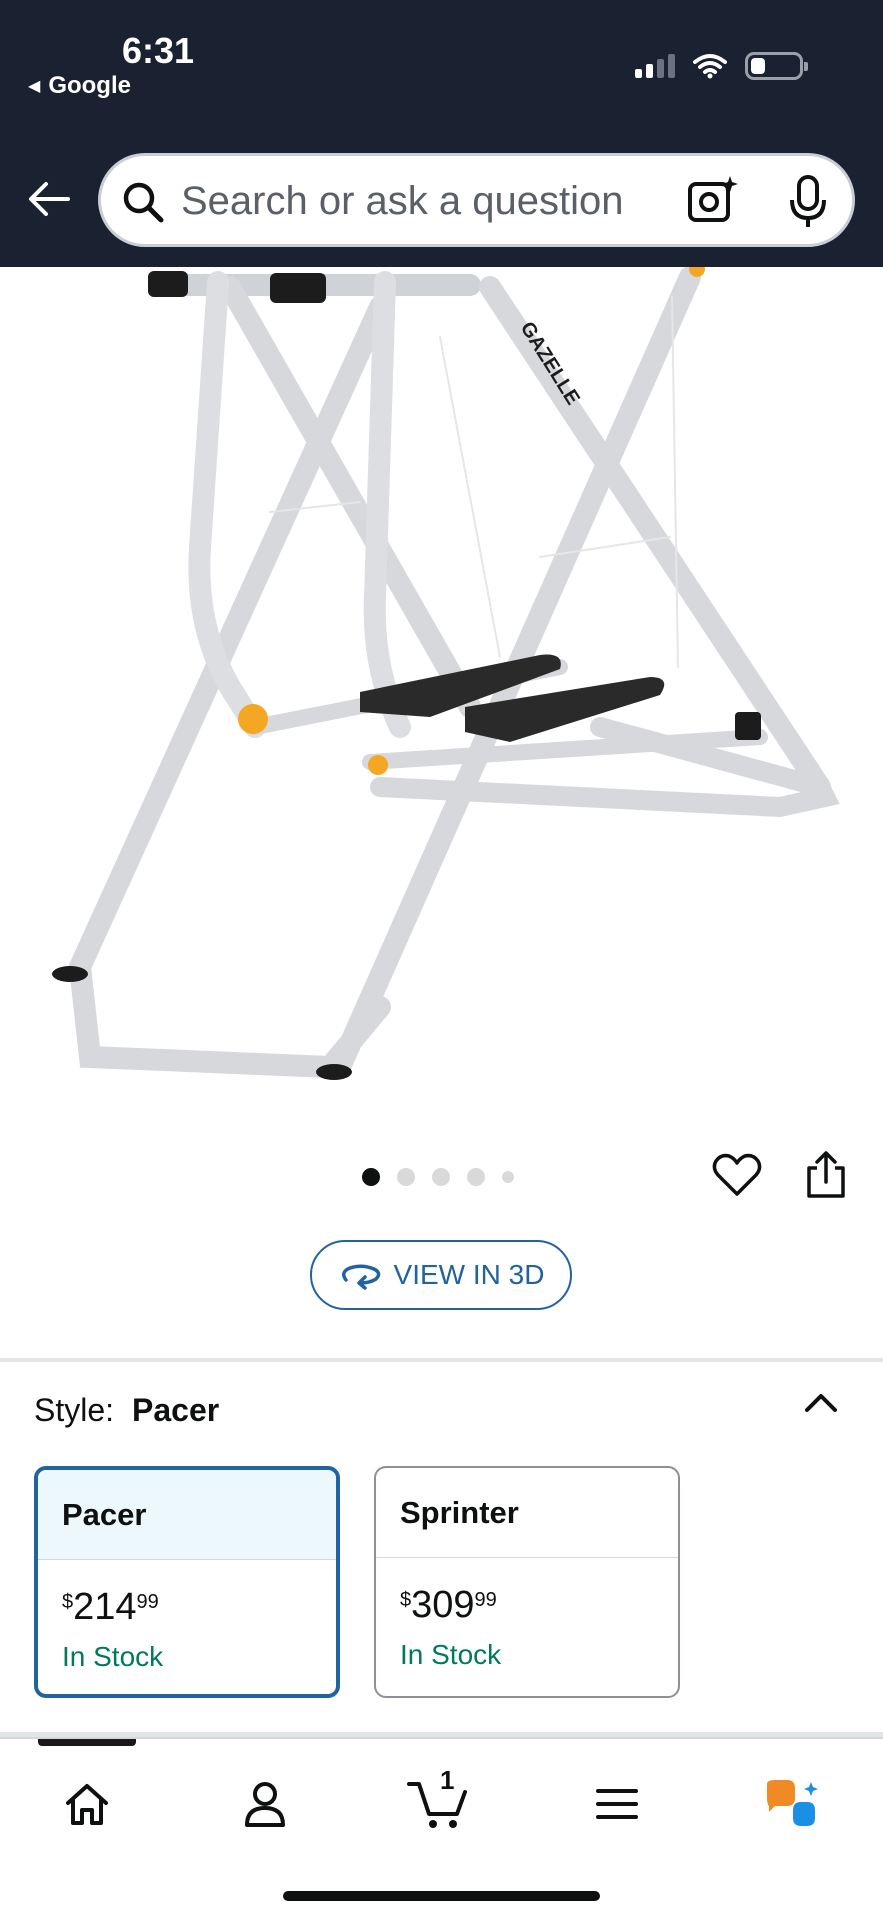  What do you see at coordinates (655, 66) in the screenshot?
I see `cellular-signal-icon` at bounding box center [655, 66].